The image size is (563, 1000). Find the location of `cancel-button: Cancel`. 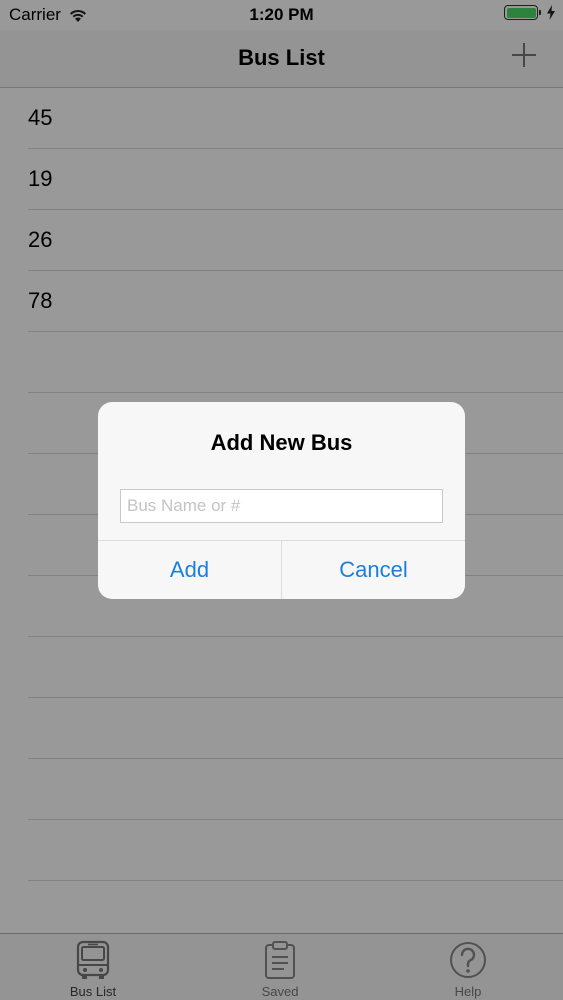

cancel-button: Cancel is located at coordinates (373, 570).